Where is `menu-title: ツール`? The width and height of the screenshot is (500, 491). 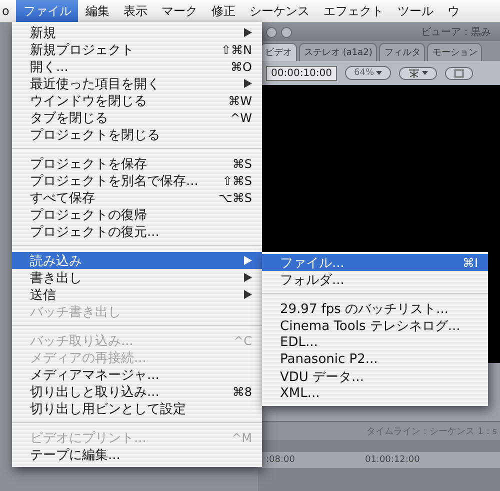
menu-title: ツール is located at coordinates (415, 11).